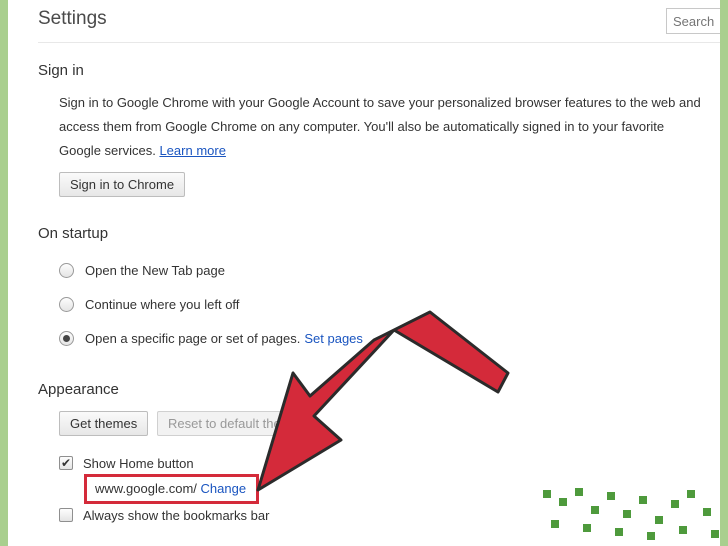 This screenshot has width=728, height=546. What do you see at coordinates (73, 233) in the screenshot?
I see `on-startup-heading: On startup` at bounding box center [73, 233].